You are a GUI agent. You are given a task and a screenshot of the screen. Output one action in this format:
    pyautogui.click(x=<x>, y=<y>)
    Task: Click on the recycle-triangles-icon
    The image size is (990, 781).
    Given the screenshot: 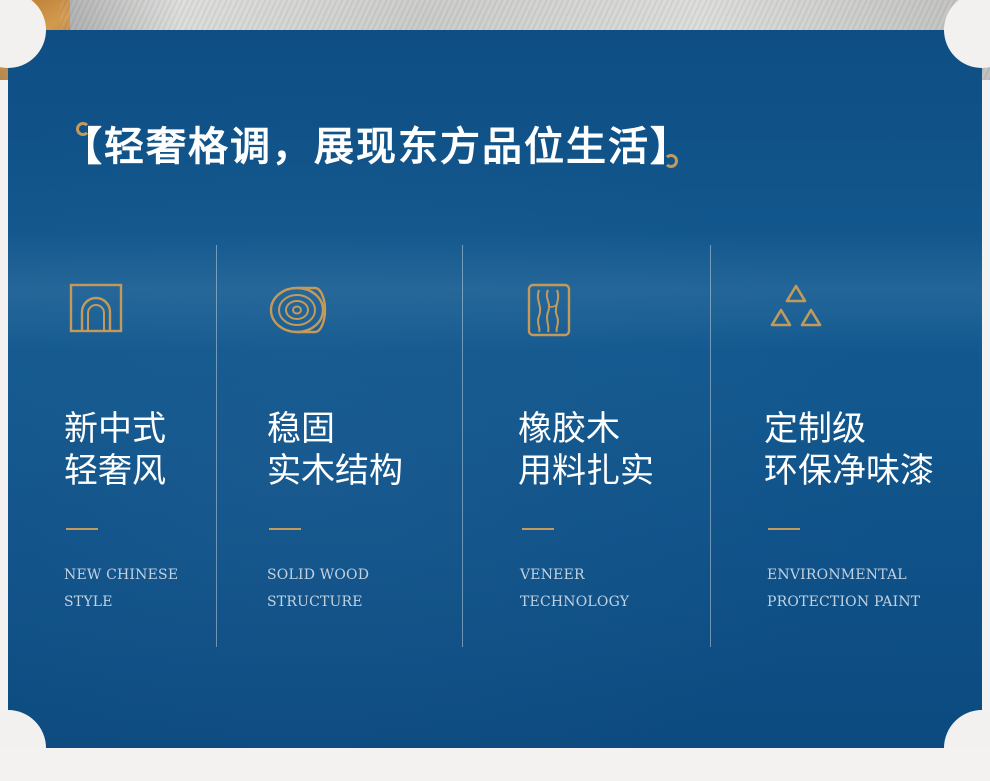 What is the action you would take?
    pyautogui.click(x=799, y=313)
    